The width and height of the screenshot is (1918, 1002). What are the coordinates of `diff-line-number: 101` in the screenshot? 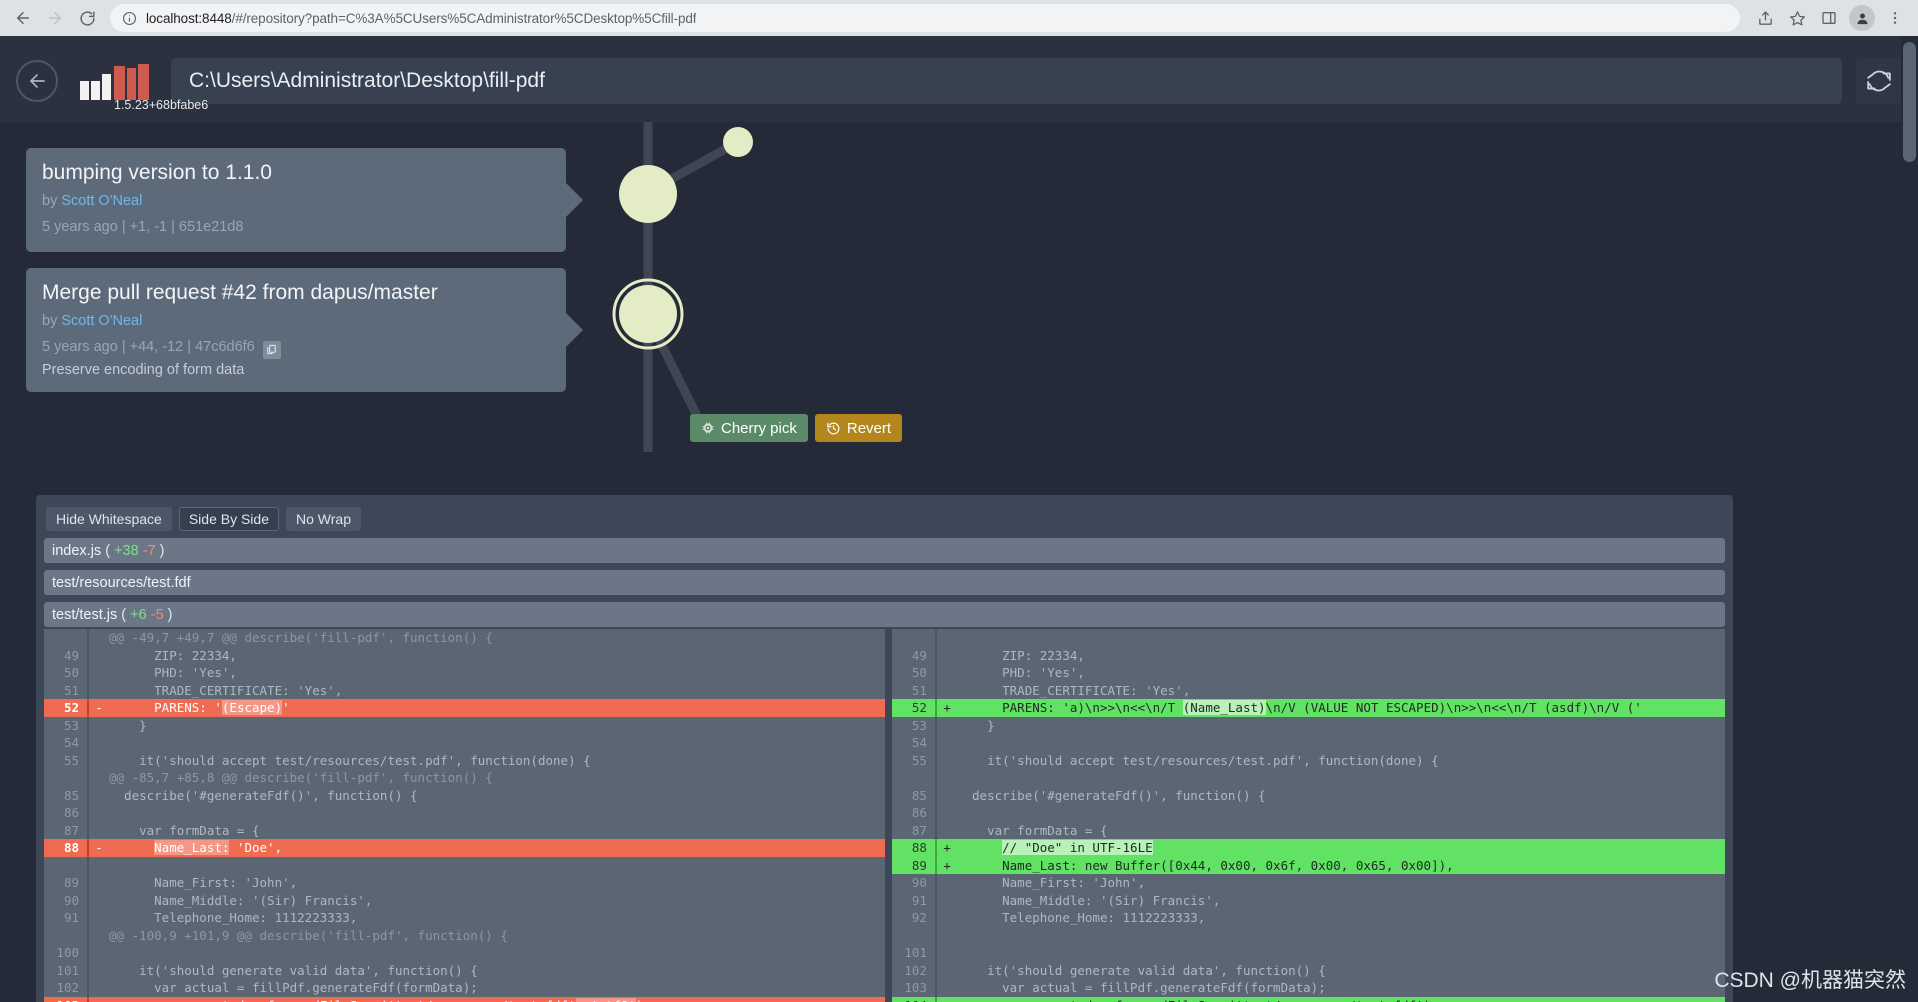 It's located at (914, 953).